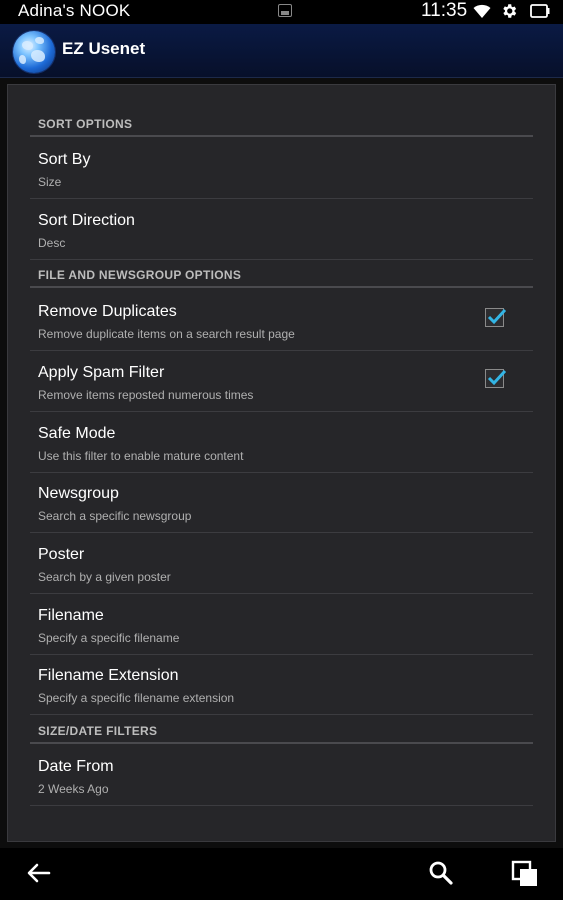  Describe the element at coordinates (509, 11) in the screenshot. I see `settings-gear-icon` at that location.